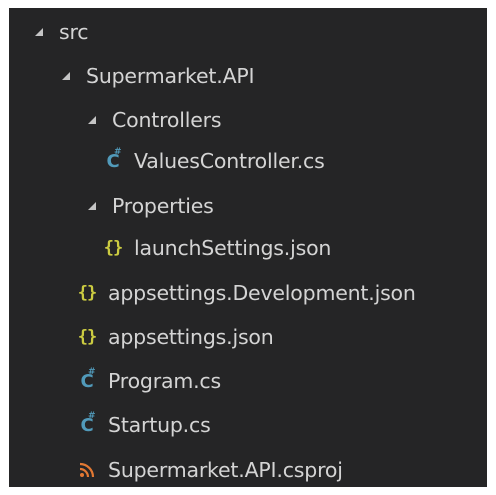 The height and width of the screenshot is (495, 496). What do you see at coordinates (167, 120) in the screenshot?
I see `tree-item-label: Controllers` at bounding box center [167, 120].